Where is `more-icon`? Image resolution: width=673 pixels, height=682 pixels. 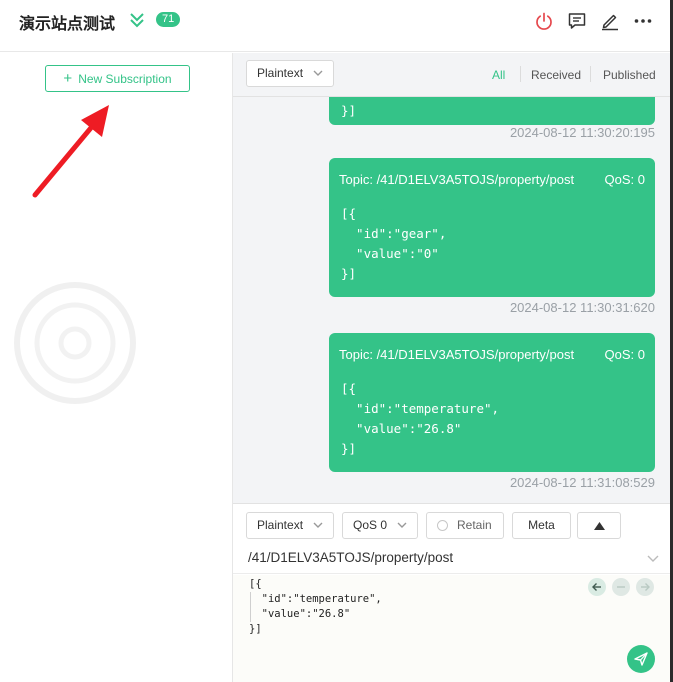
more-icon is located at coordinates (643, 21).